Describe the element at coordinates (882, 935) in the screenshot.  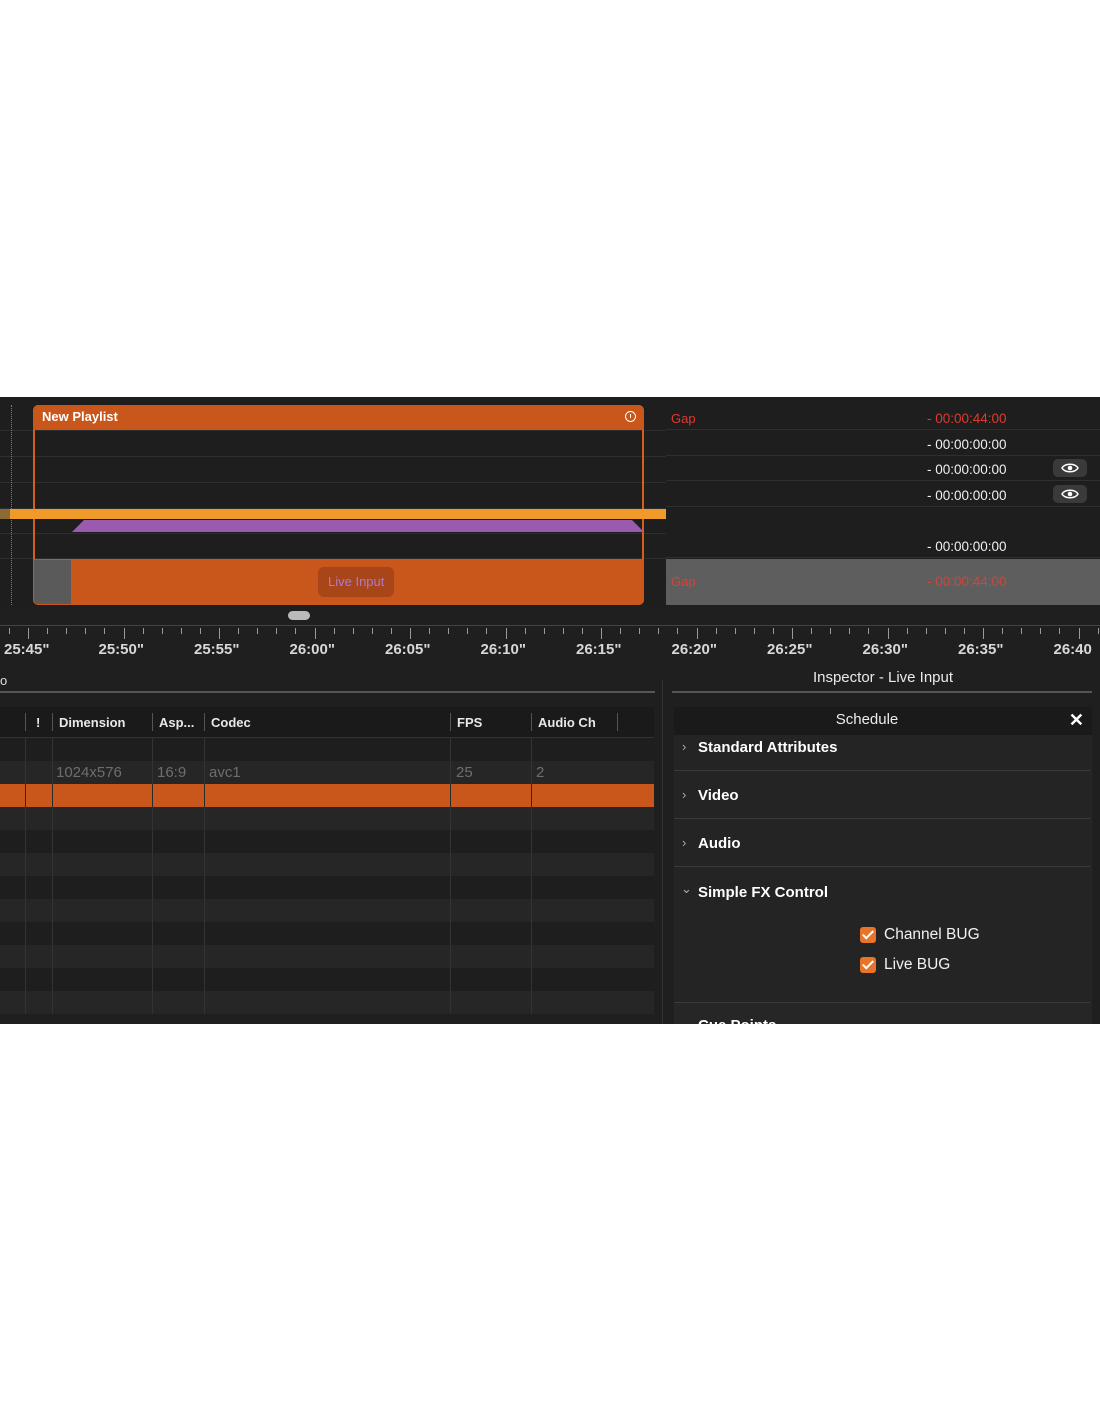
I see `section-simple-fx-control: ⌄ Simple FX Control Channel BUG Live BUG` at that location.